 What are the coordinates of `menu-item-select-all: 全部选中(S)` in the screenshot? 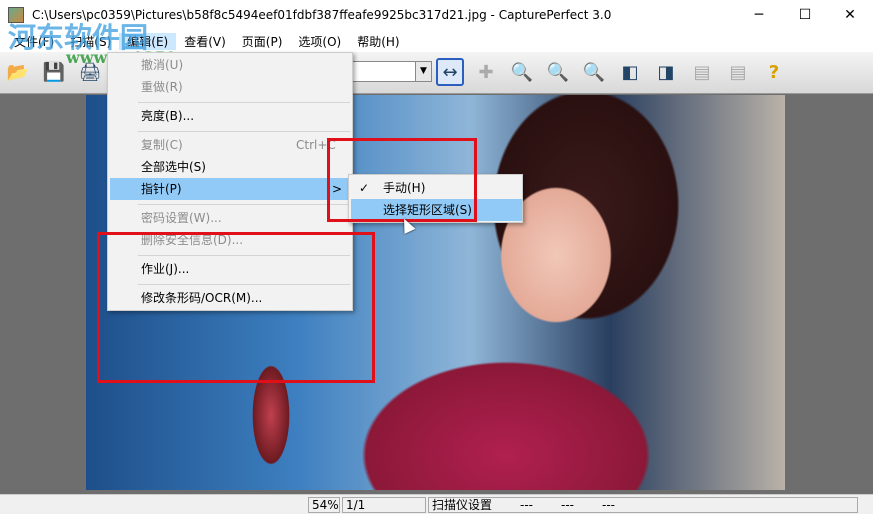 It's located at (230, 167).